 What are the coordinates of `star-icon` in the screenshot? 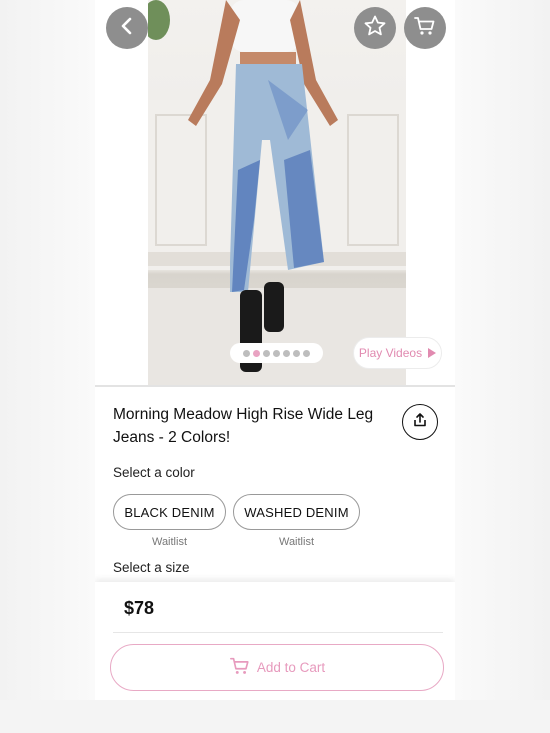 It's located at (375, 28).